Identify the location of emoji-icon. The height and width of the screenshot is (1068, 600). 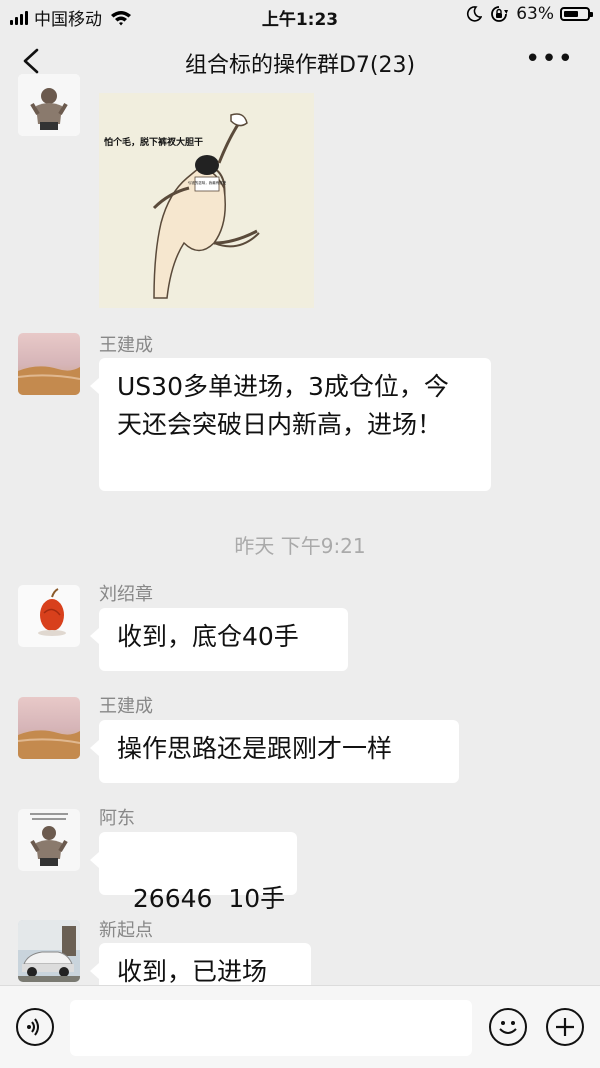
(508, 1027).